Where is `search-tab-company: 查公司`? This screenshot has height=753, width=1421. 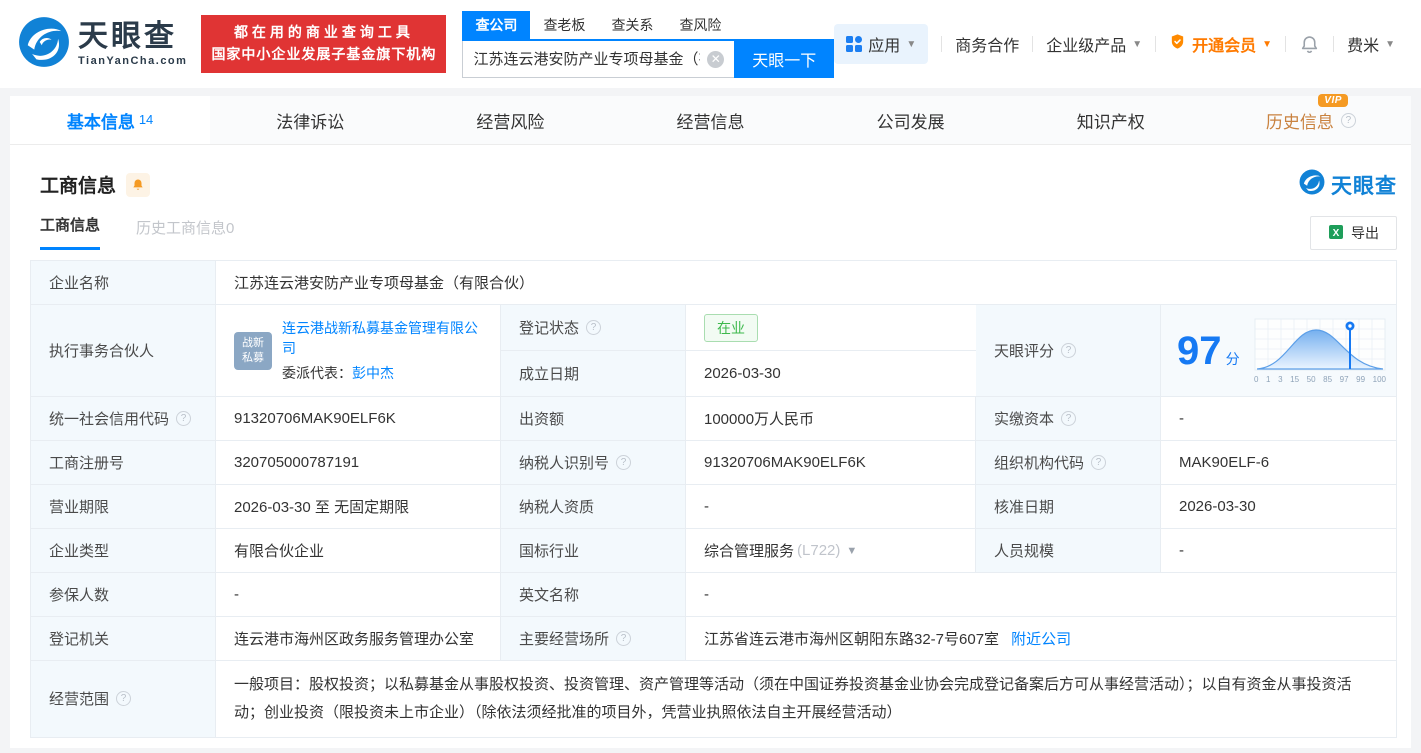
search-tab-company: 查公司 is located at coordinates (496, 24).